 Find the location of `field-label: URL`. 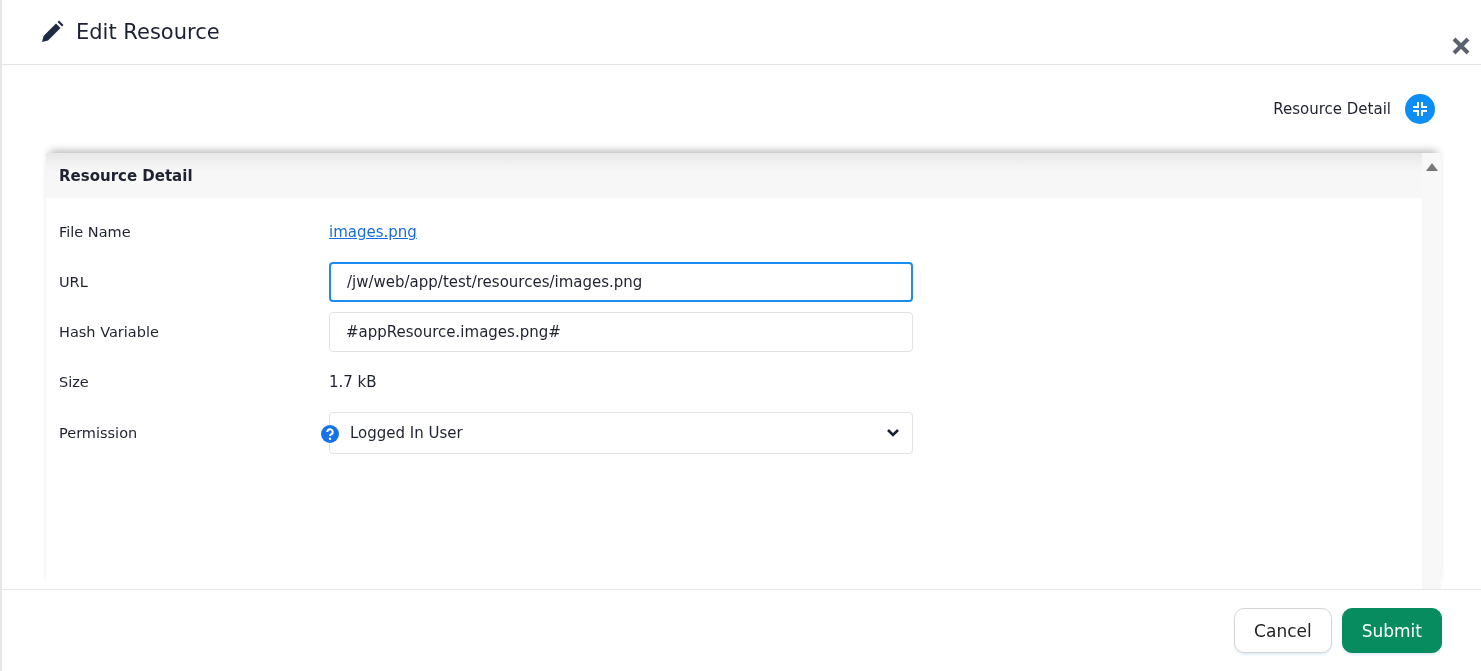

field-label: URL is located at coordinates (73, 282).